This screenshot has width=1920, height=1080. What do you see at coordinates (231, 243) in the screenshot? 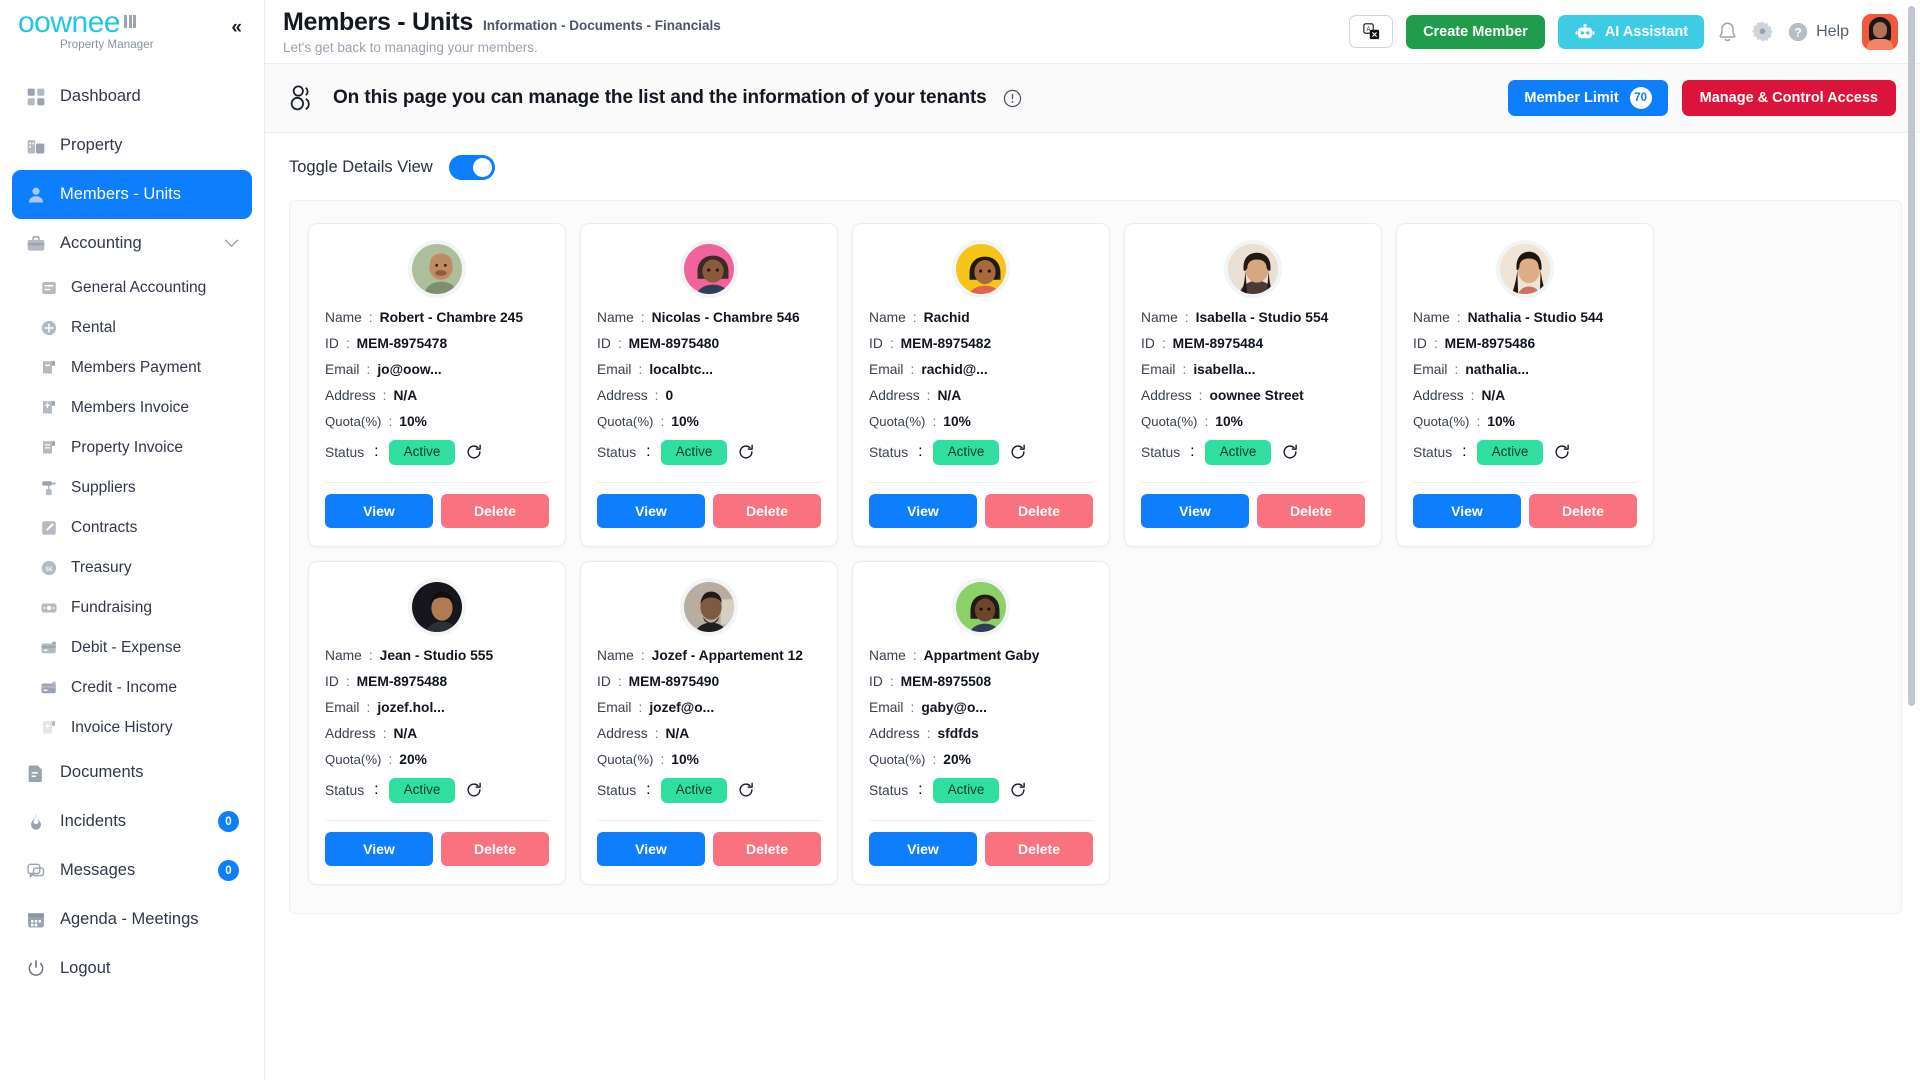
I see `chevron-down-icon` at bounding box center [231, 243].